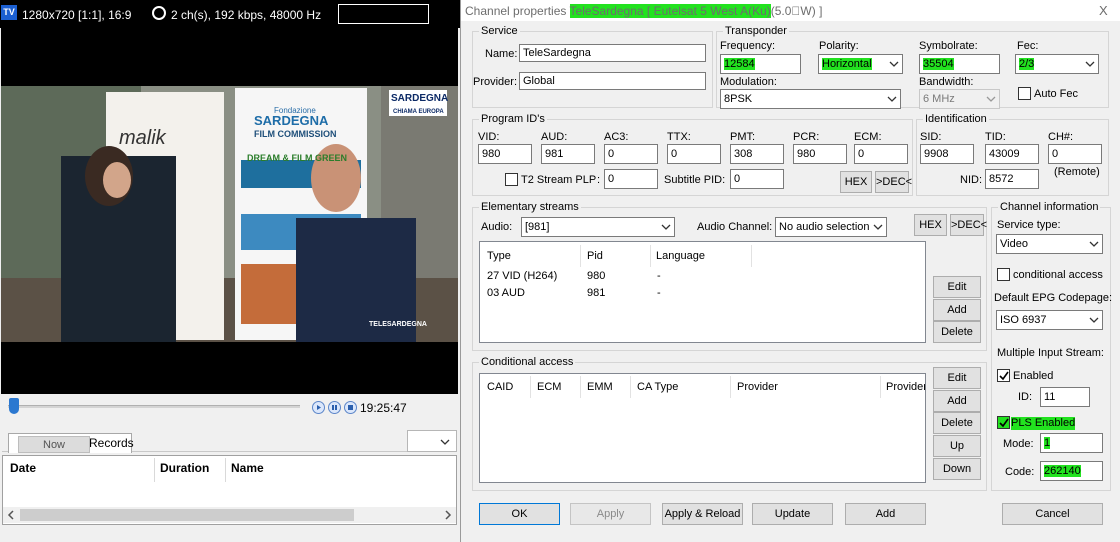 The width and height of the screenshot is (1120, 542). What do you see at coordinates (1075, 154) in the screenshot?
I see `ch-number-field: 0` at bounding box center [1075, 154].